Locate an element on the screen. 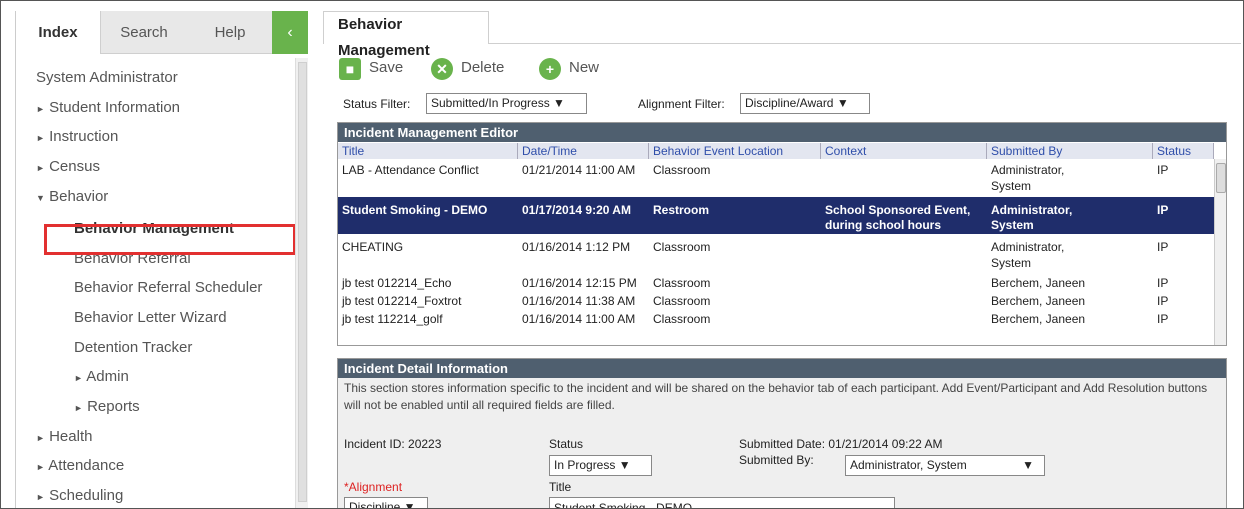 Image resolution: width=1244 pixels, height=509 pixels. column-header-status: Status is located at coordinates (1183, 151).